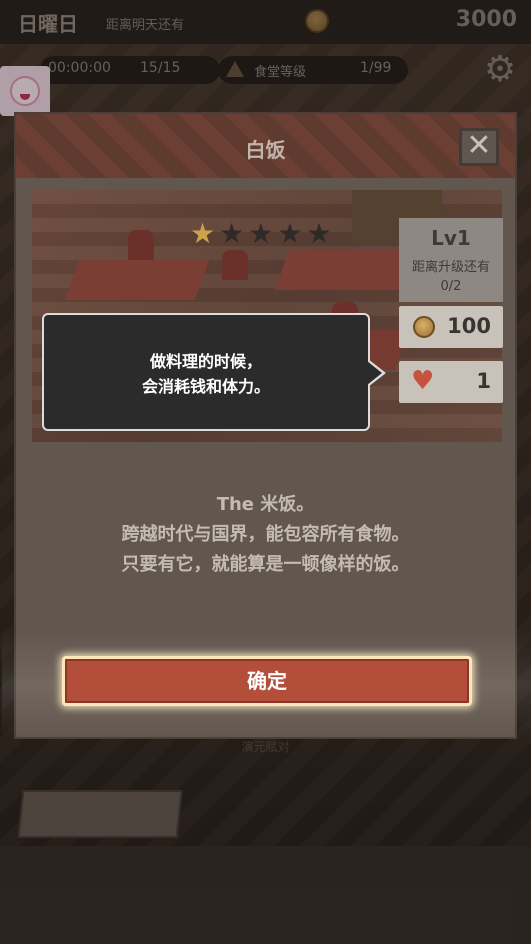  I want to click on description-line: 只要有它，就能算是一顿像样的饭。, so click(265, 564).